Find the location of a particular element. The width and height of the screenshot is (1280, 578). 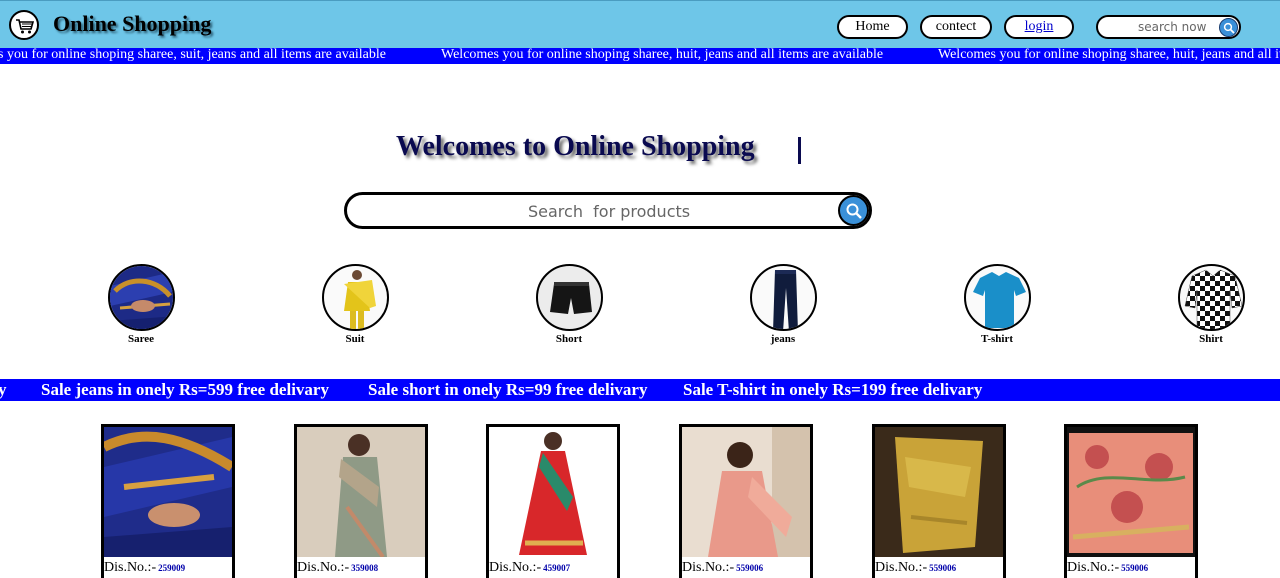

nav-contact-button: contect is located at coordinates (956, 27).